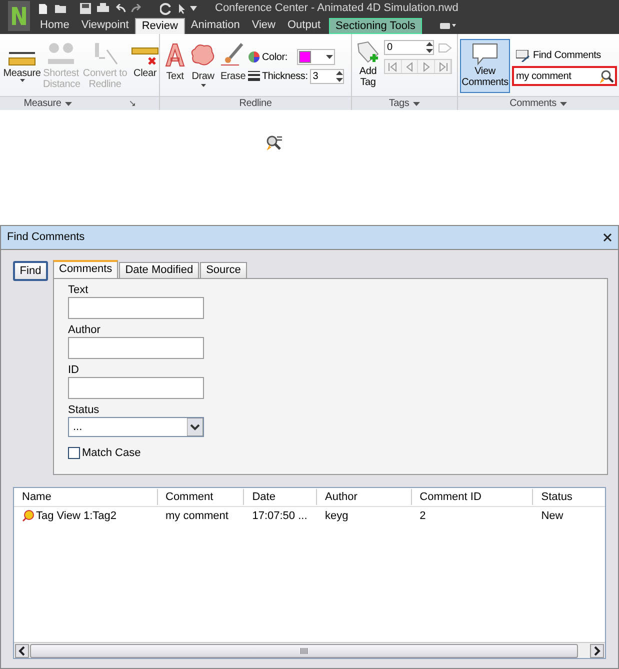  What do you see at coordinates (85, 269) in the screenshot?
I see `dialog-tab: Comments` at bounding box center [85, 269].